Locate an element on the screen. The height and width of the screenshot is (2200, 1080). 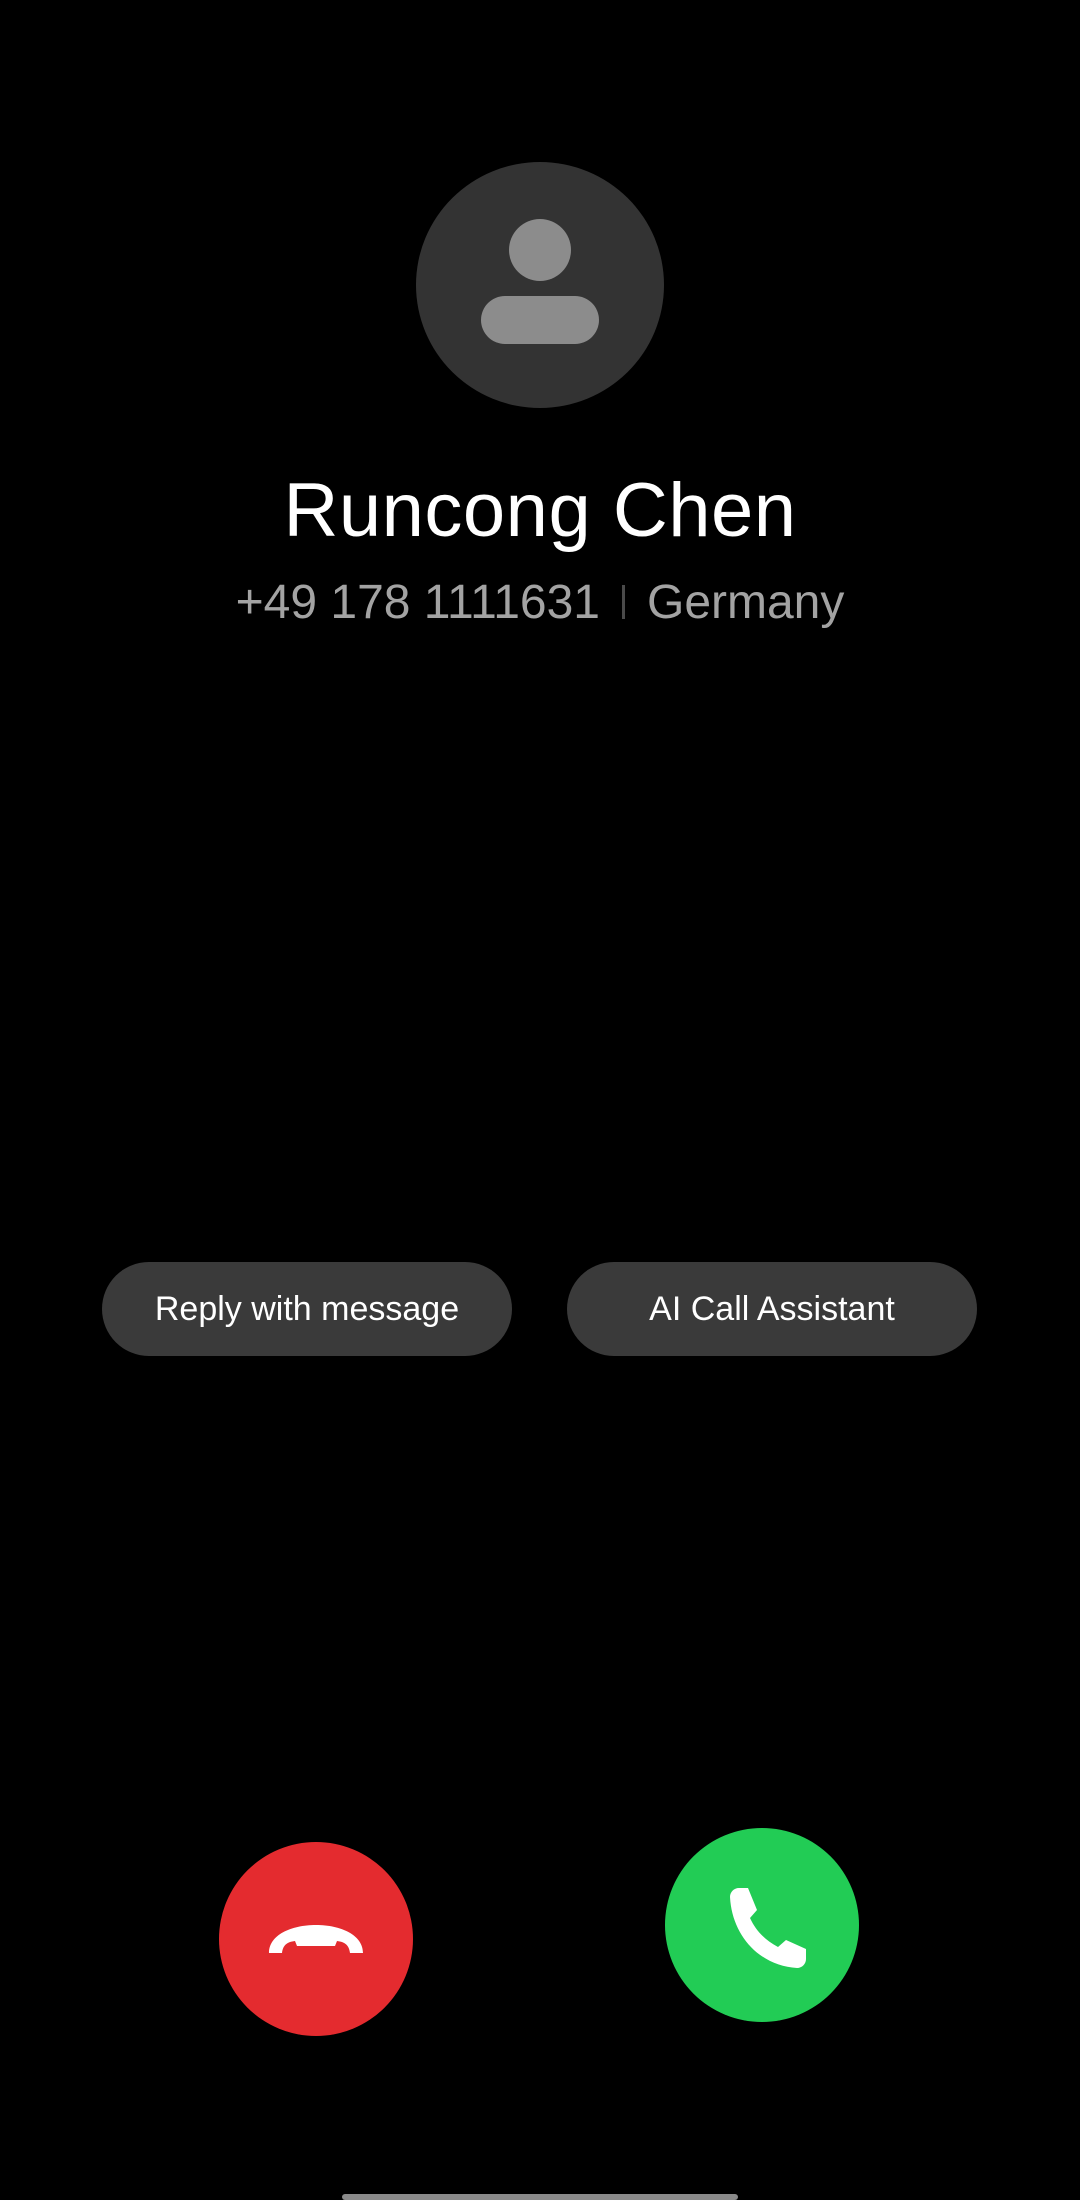
home-indicator is located at coordinates (540, 2197).